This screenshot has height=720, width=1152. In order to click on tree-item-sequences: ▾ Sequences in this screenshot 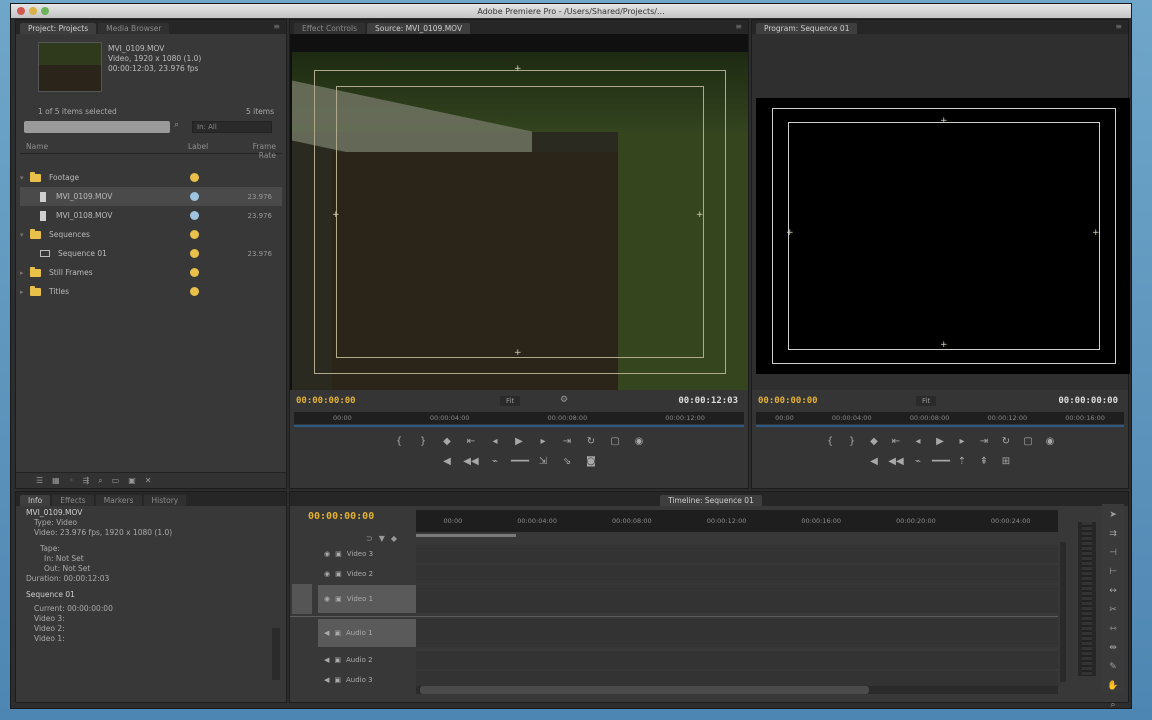, I will do `click(151, 234)`.